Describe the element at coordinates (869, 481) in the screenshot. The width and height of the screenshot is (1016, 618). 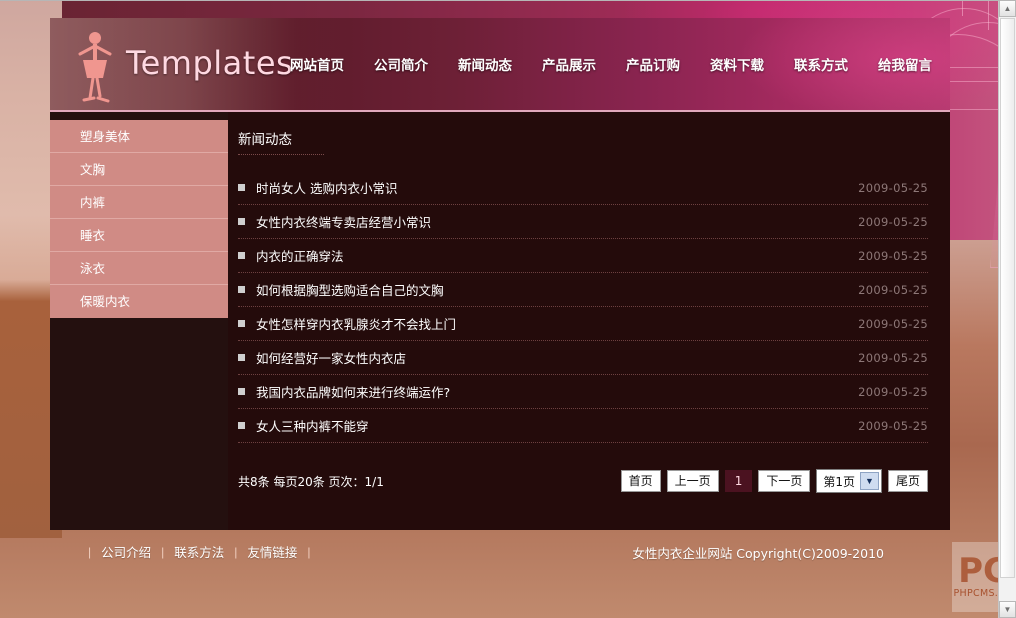
I see `chevron-down-icon: ▼` at that location.